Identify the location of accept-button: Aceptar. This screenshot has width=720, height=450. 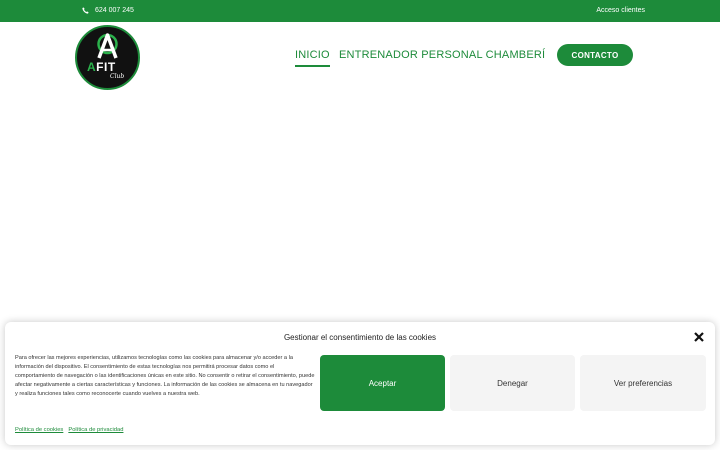
(382, 383).